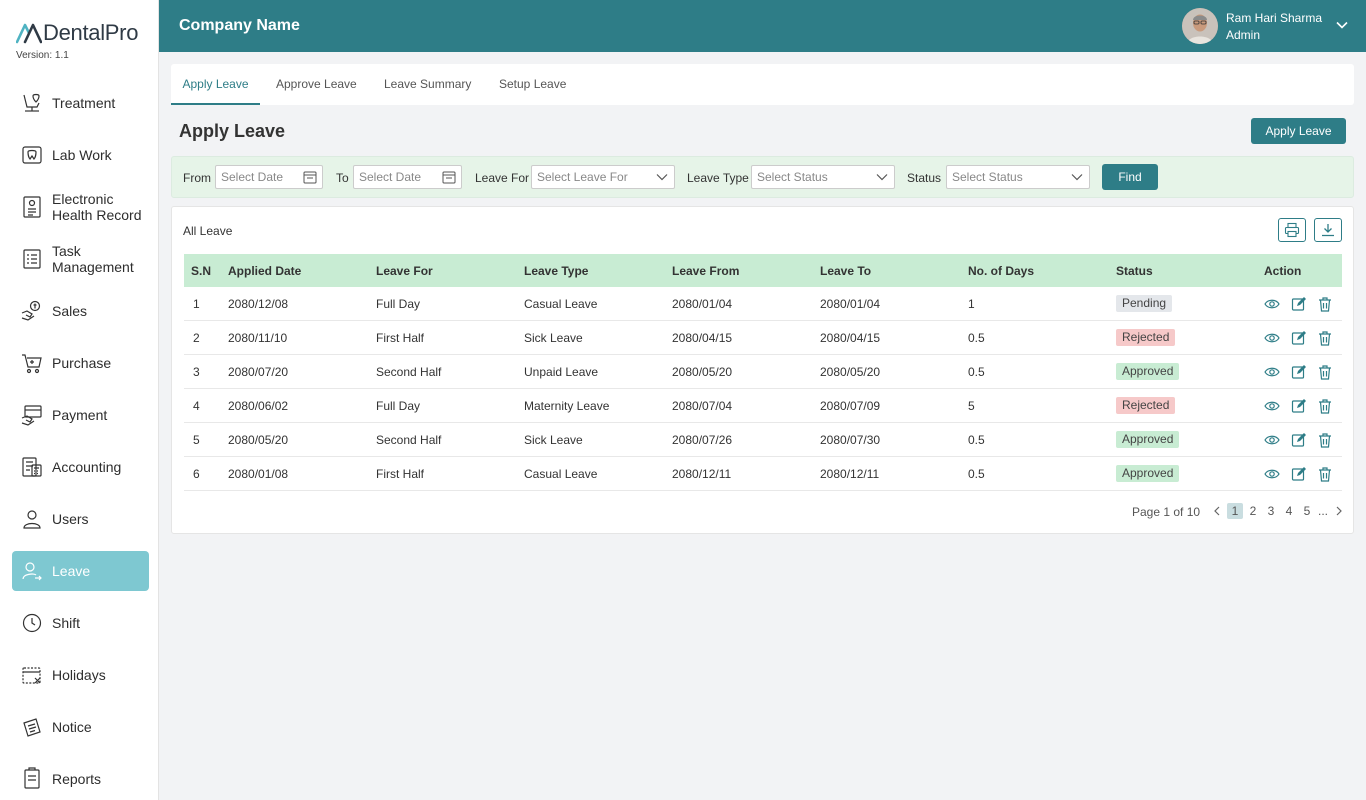  Describe the element at coordinates (80, 727) in the screenshot. I see `sidebar-item-notice: Notice` at that location.